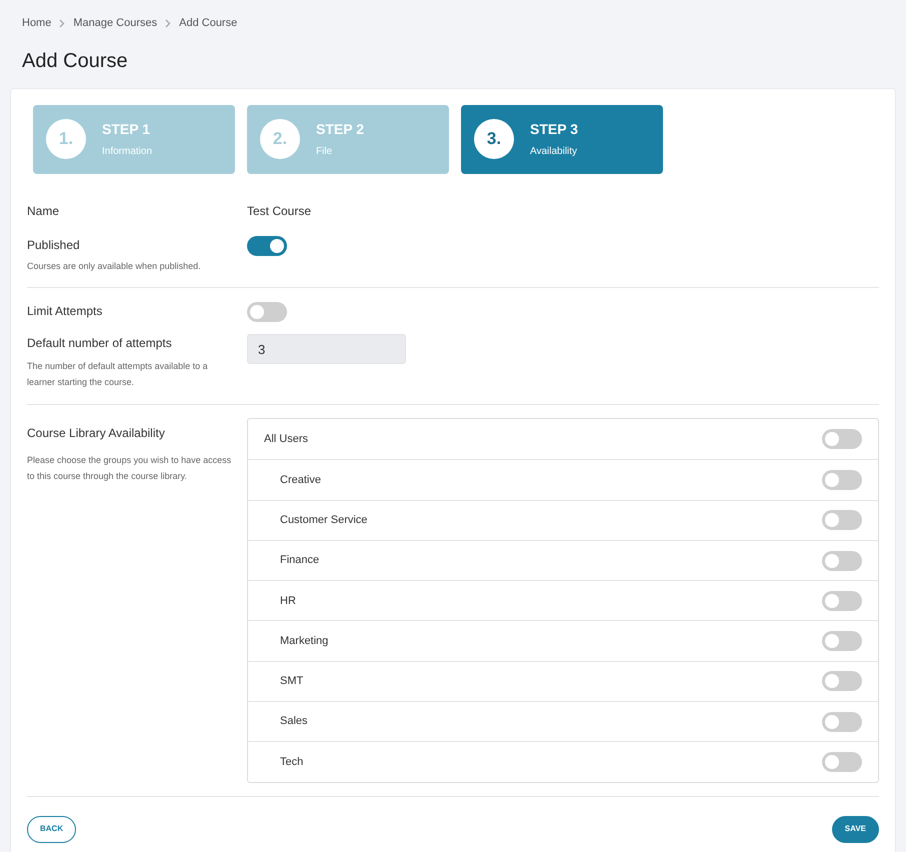 This screenshot has height=852, width=906. I want to click on breadcrumb-link: Add Course, so click(208, 23).